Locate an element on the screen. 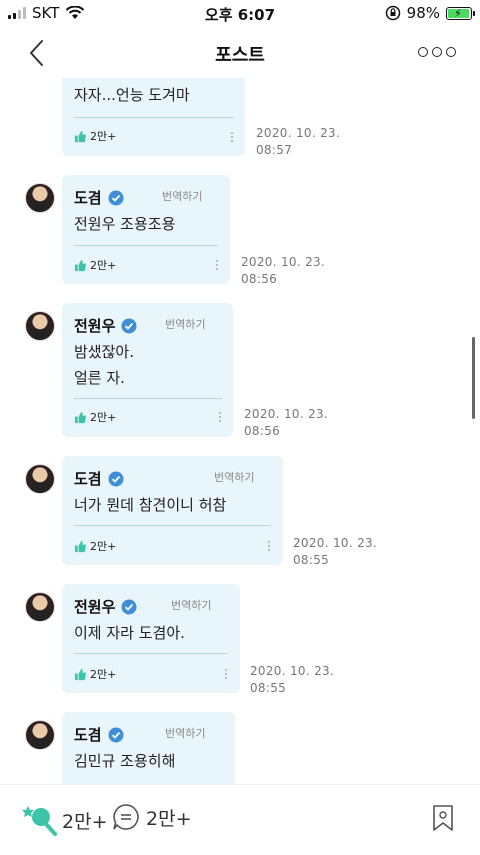  comment-text: 밤샜잖아. 얼른 자. is located at coordinates (104, 365).